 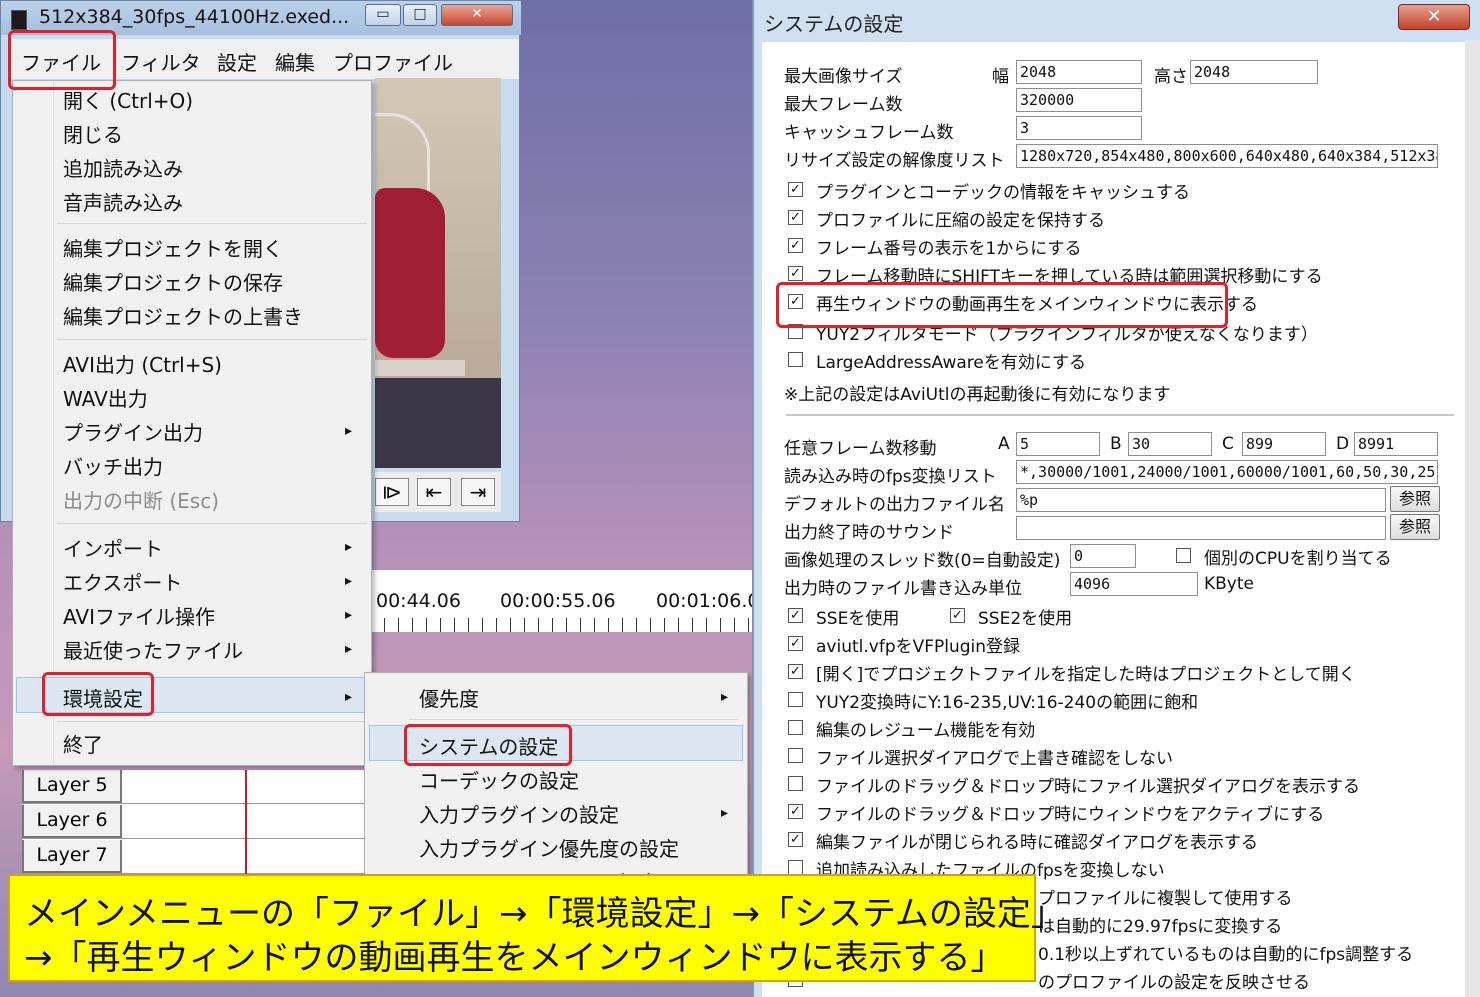 I want to click on highlight-system-settings, so click(x=488, y=745).